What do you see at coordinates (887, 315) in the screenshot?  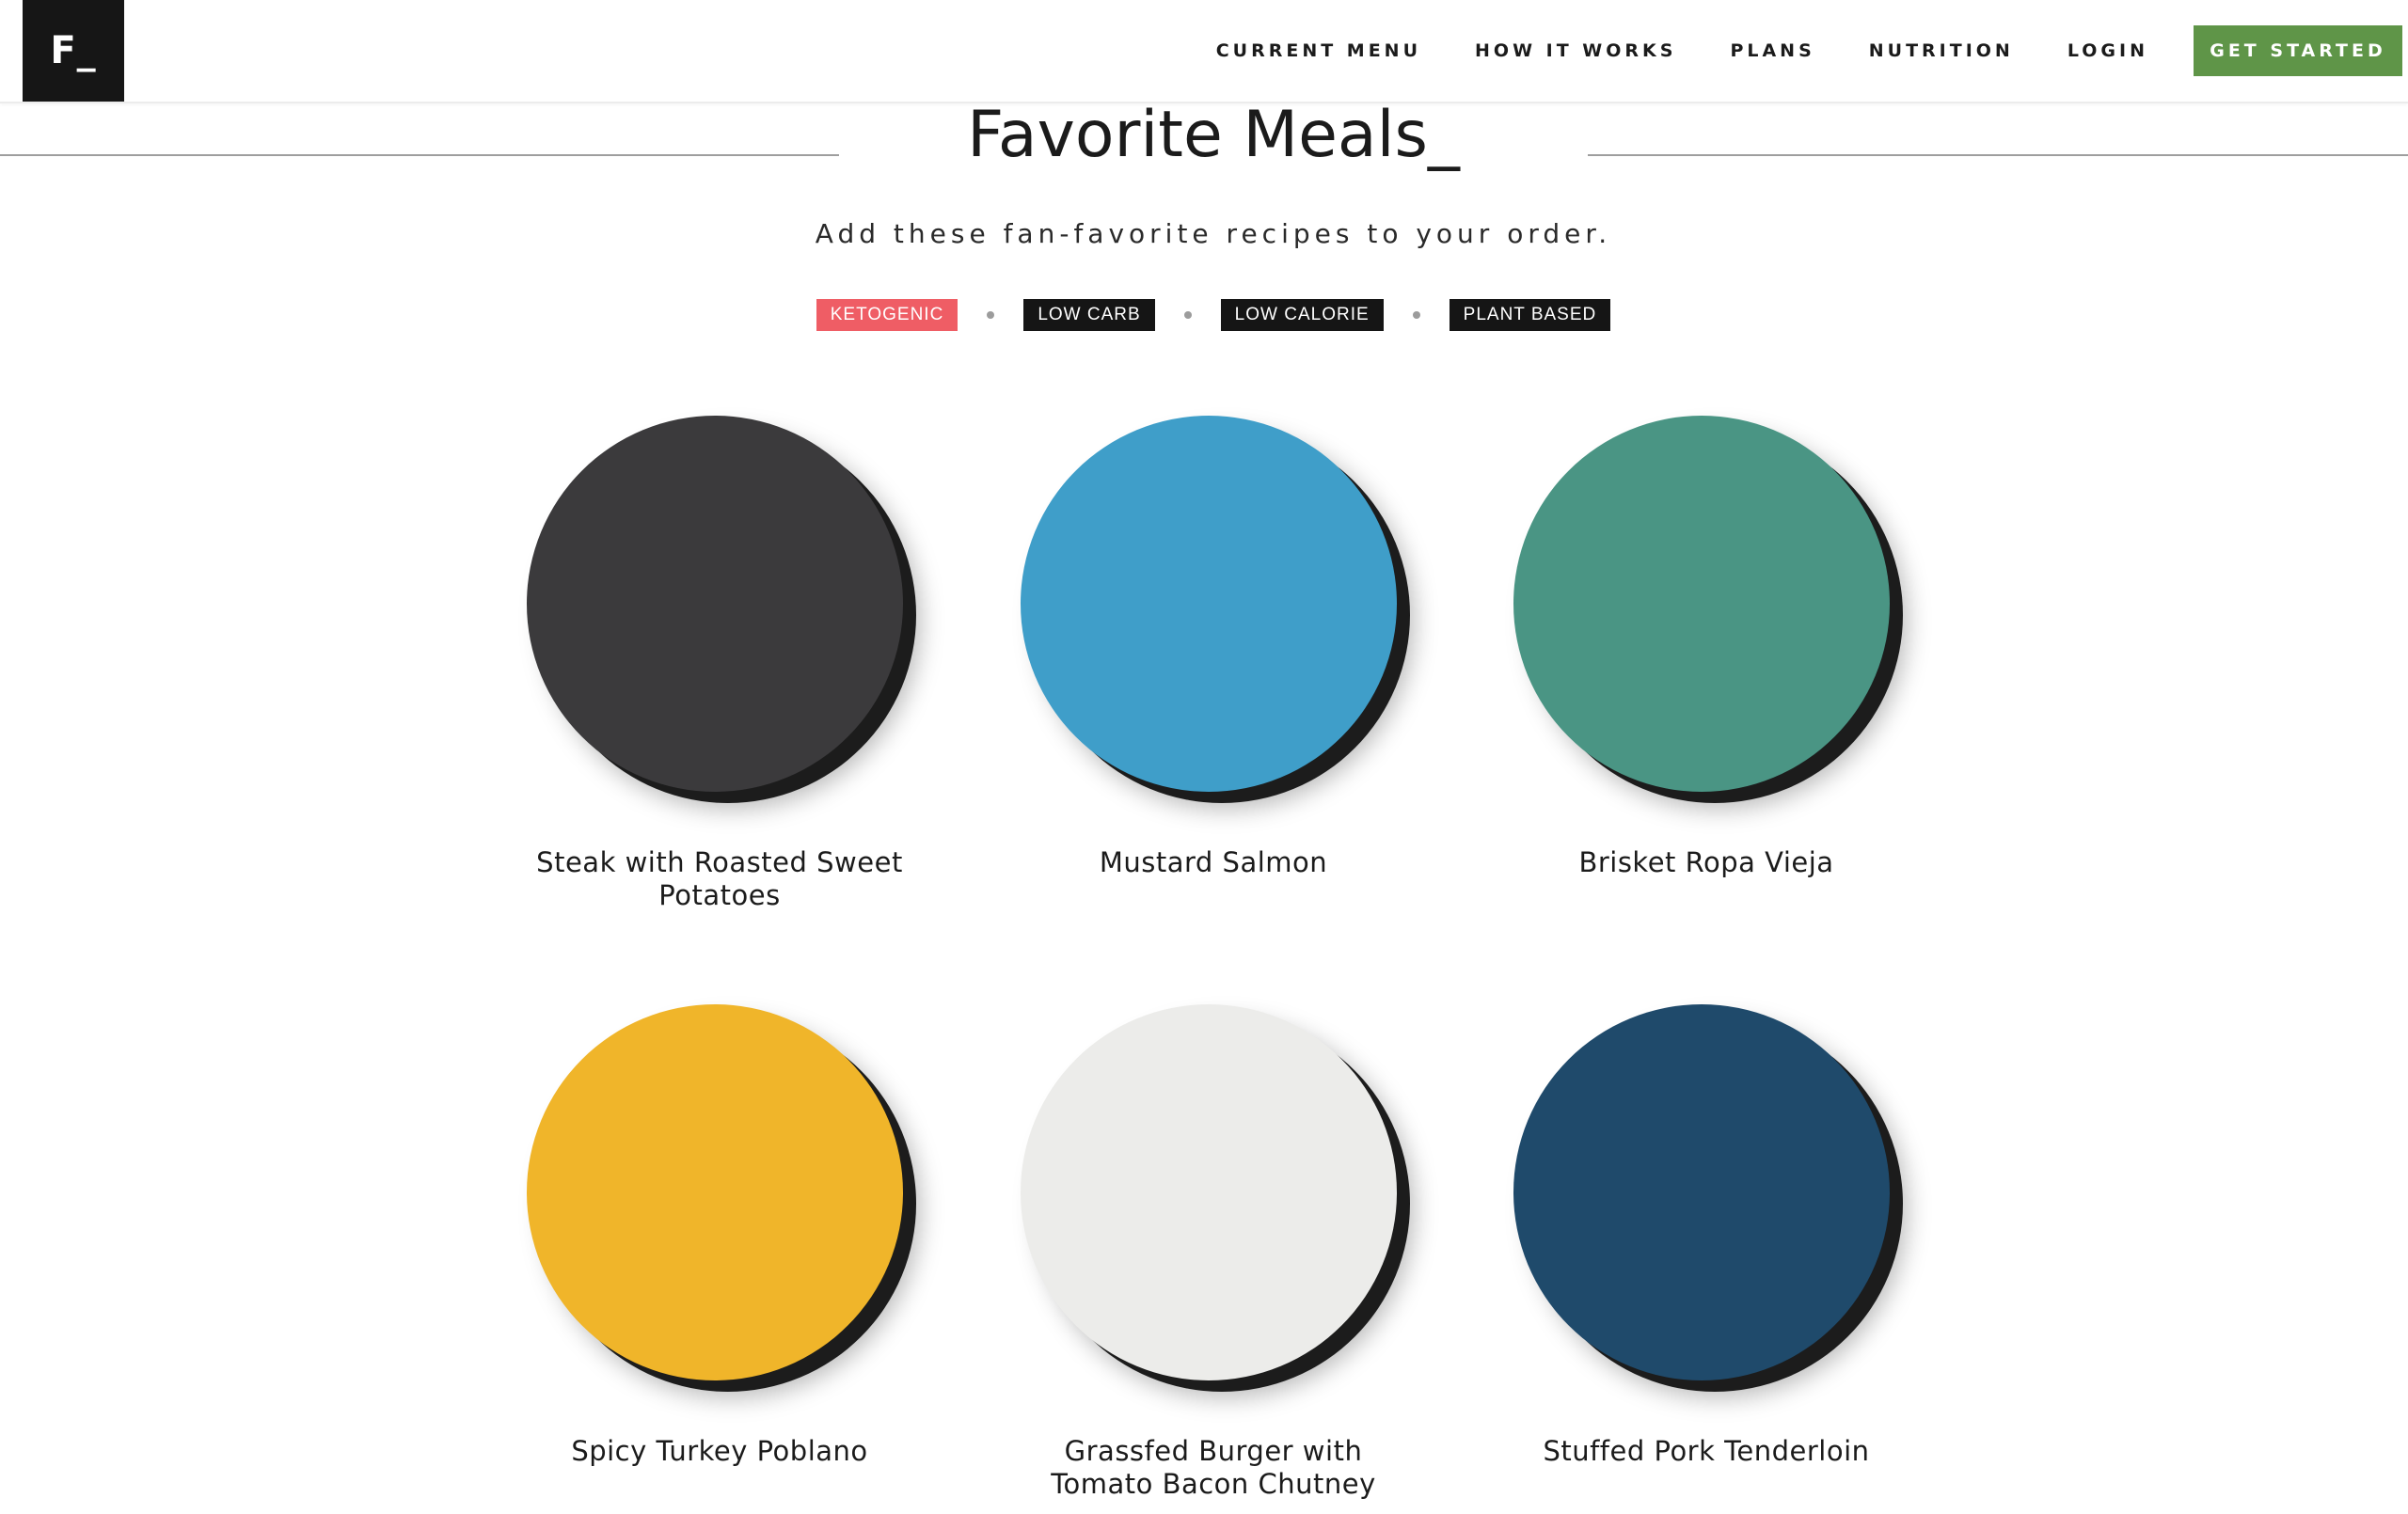 I see `filter-ketogenic: KETOGENIC` at bounding box center [887, 315].